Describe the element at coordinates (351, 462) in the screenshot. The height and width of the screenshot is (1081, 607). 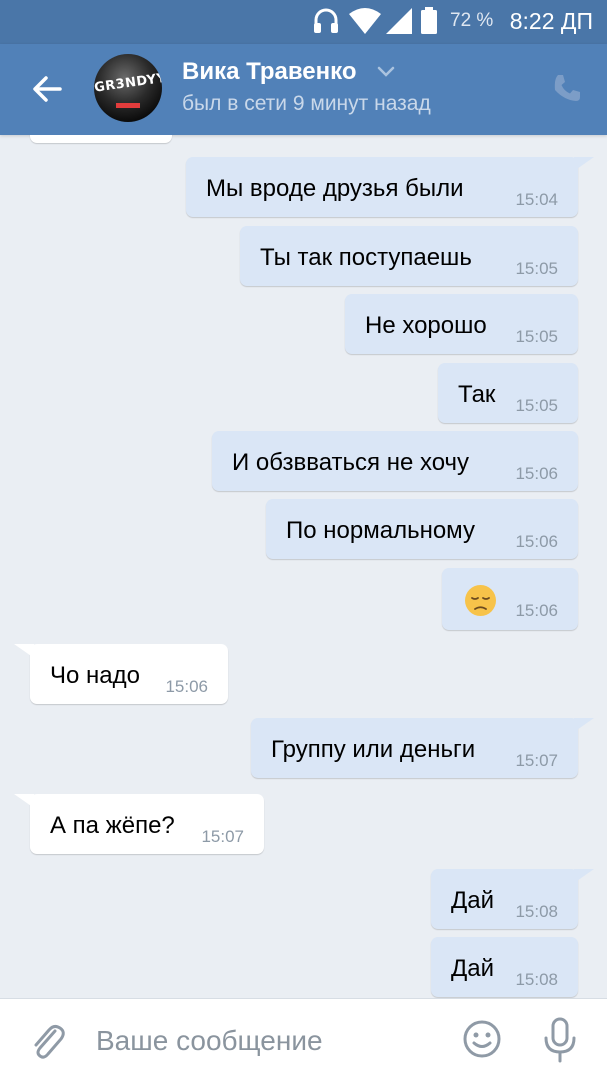
I see `message-text: И обзвваться не хочу` at that location.